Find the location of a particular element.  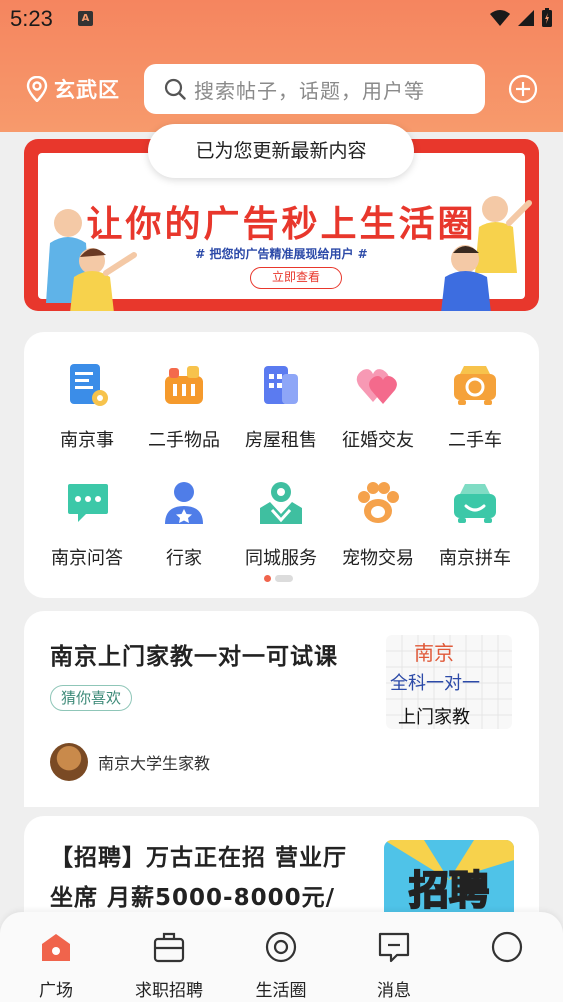

page-dot is located at coordinates (284, 578).